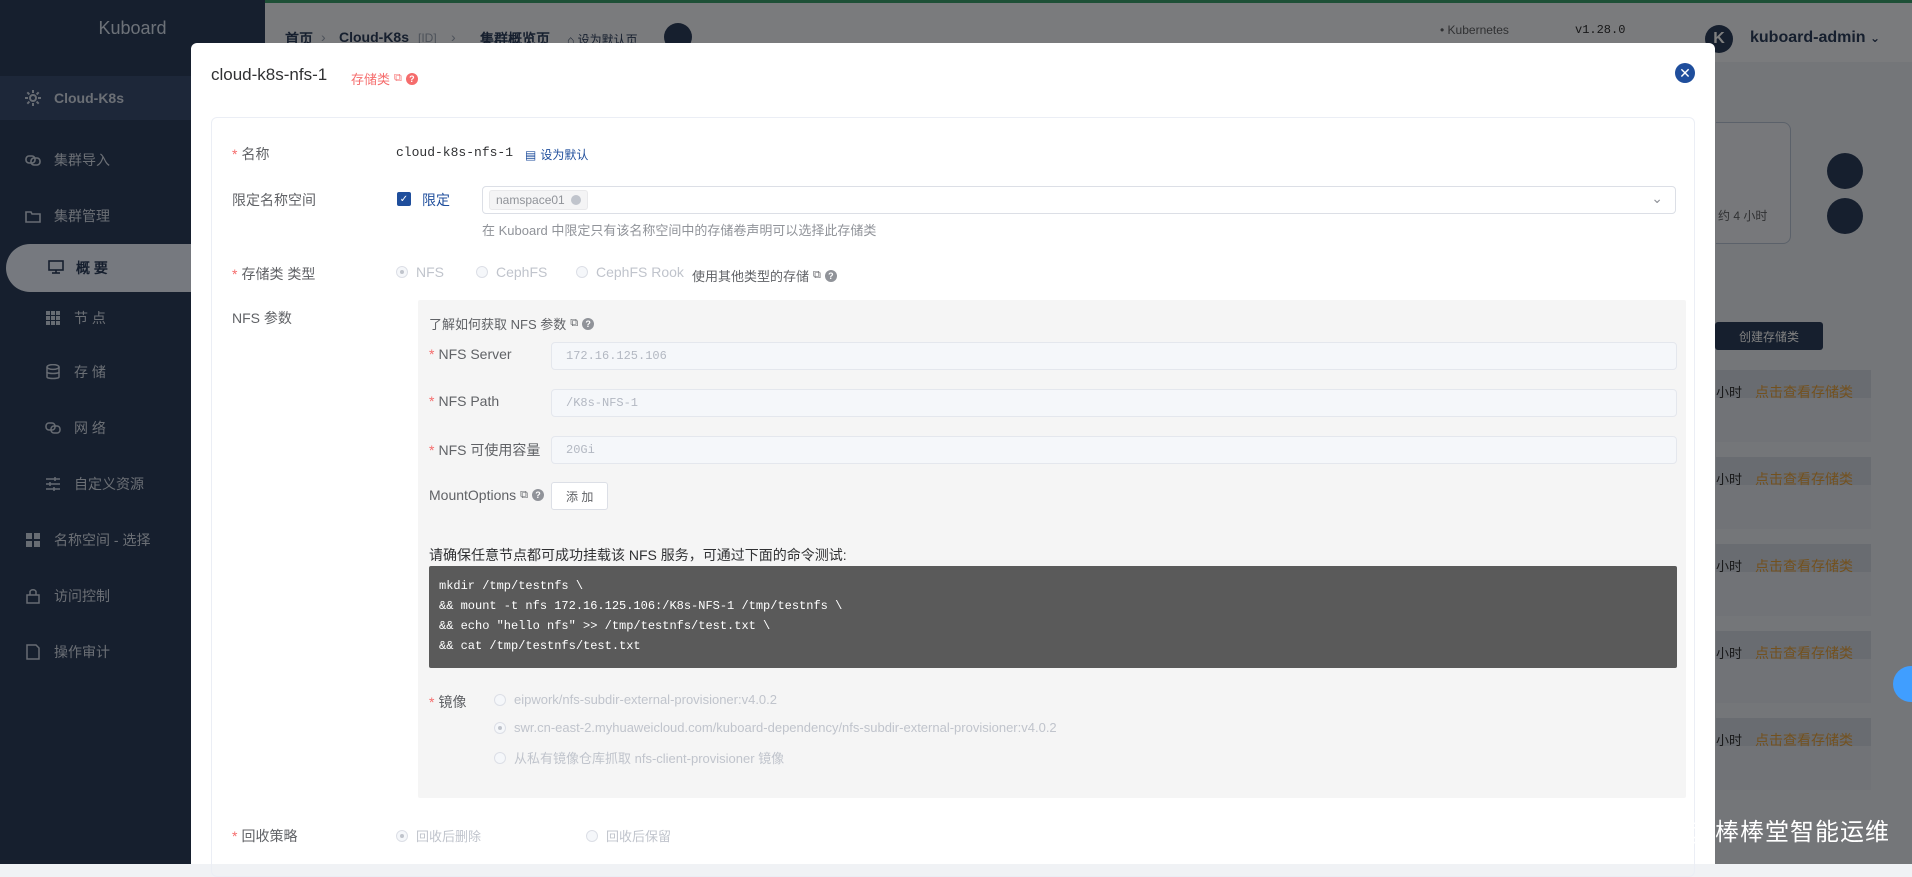 The height and width of the screenshot is (877, 1912). I want to click on mount-options-label: MountOptions ⧉ ?, so click(487, 495).